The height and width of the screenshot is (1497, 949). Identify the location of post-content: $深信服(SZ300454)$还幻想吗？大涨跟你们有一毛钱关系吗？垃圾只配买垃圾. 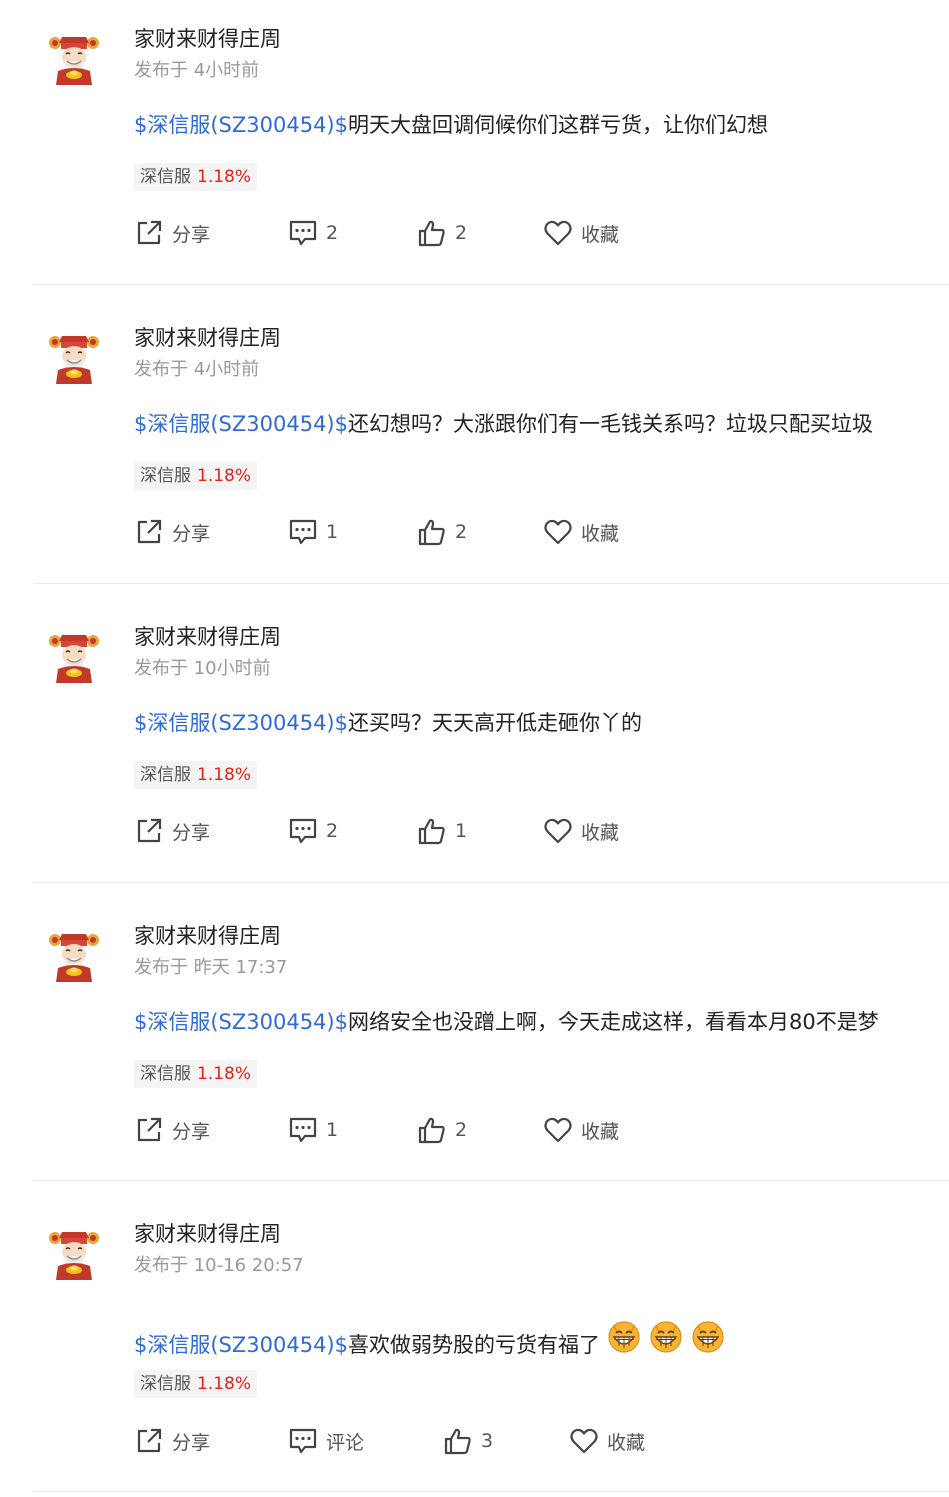
(503, 424).